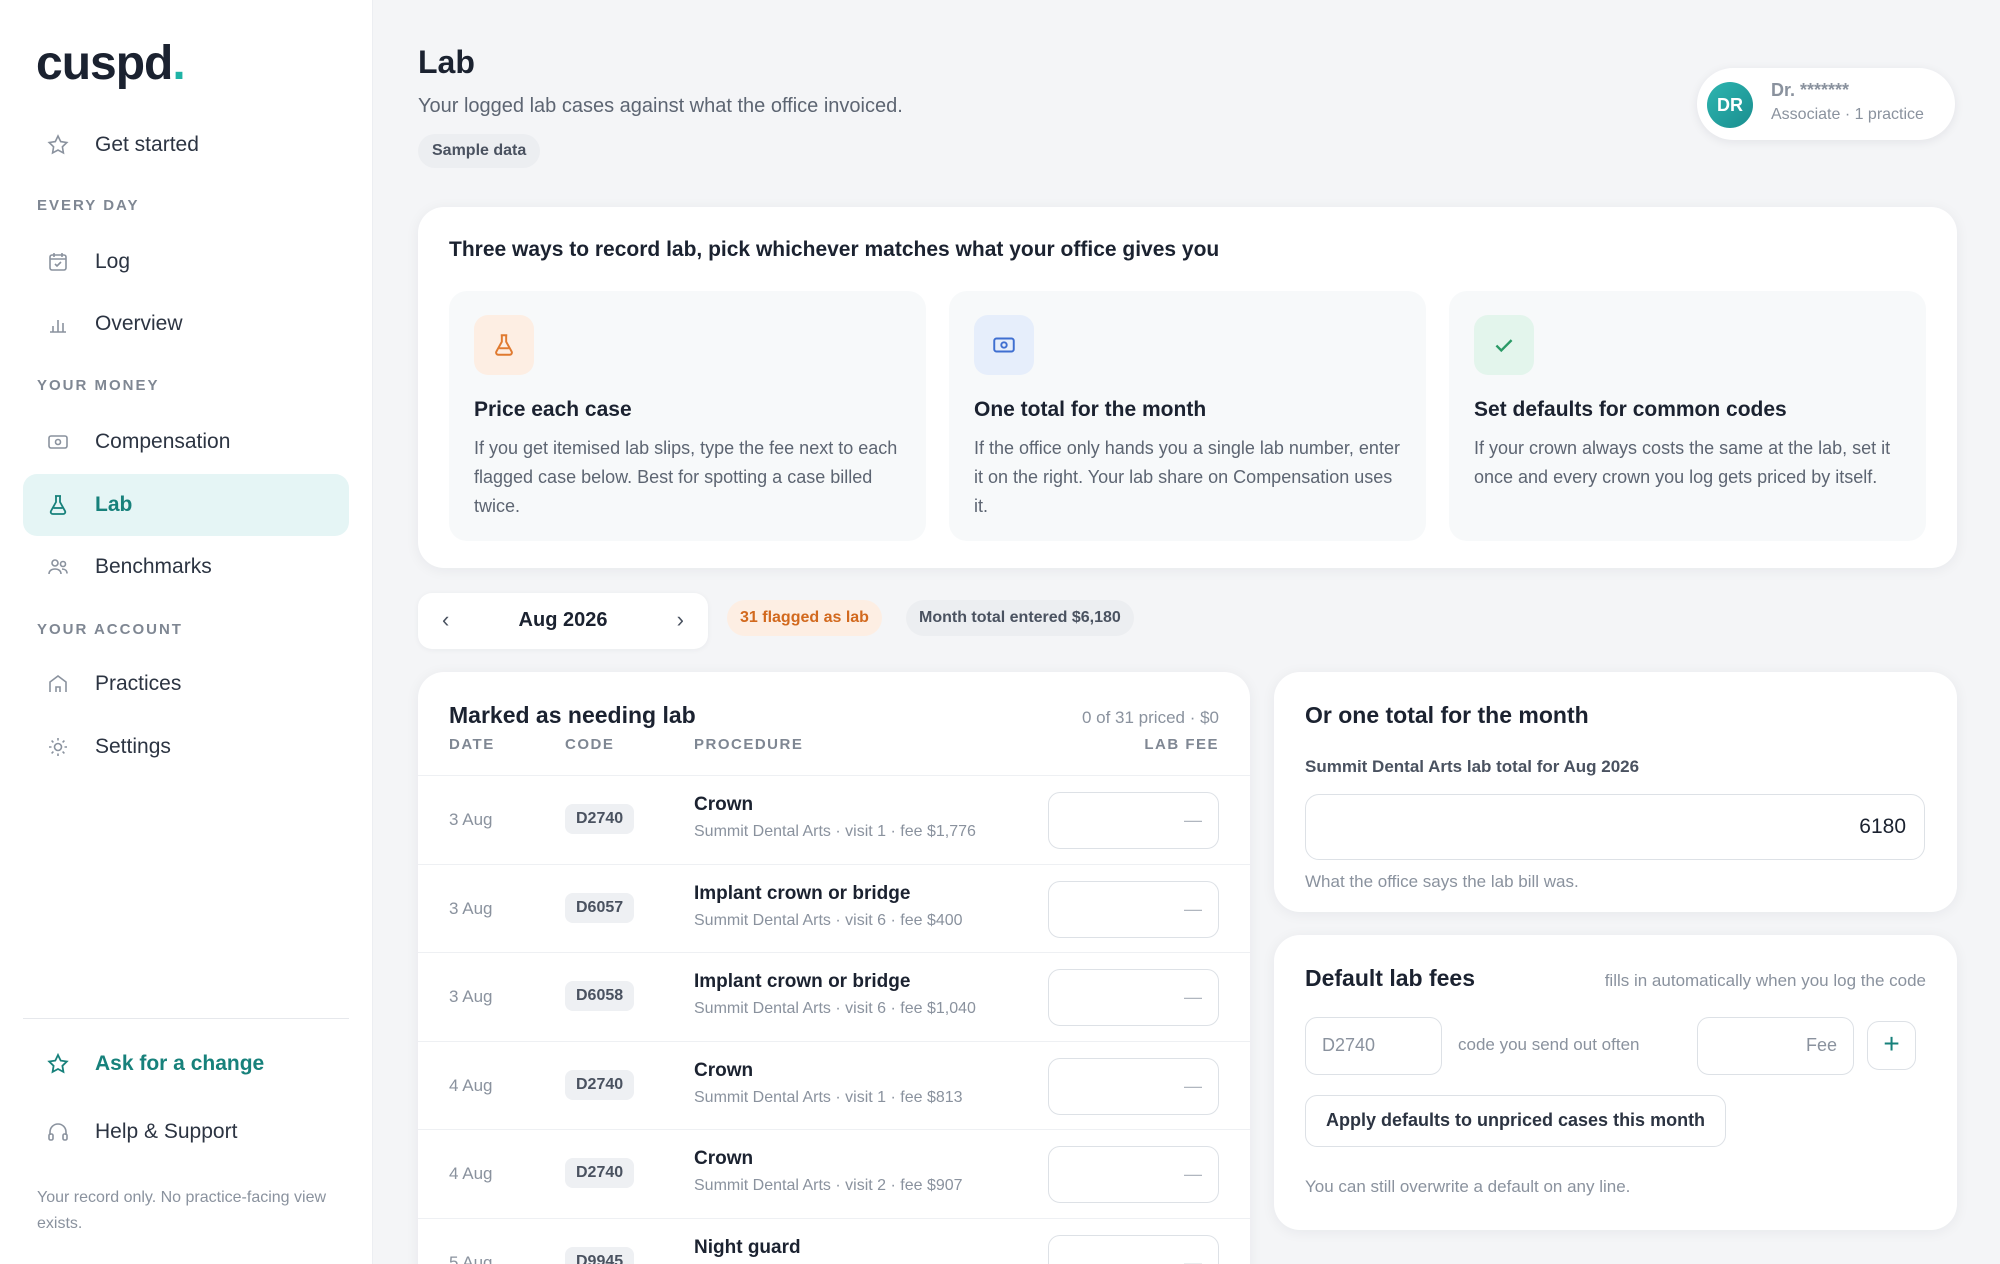  Describe the element at coordinates (600, 996) in the screenshot. I see `row-code-badge: D6058` at that location.